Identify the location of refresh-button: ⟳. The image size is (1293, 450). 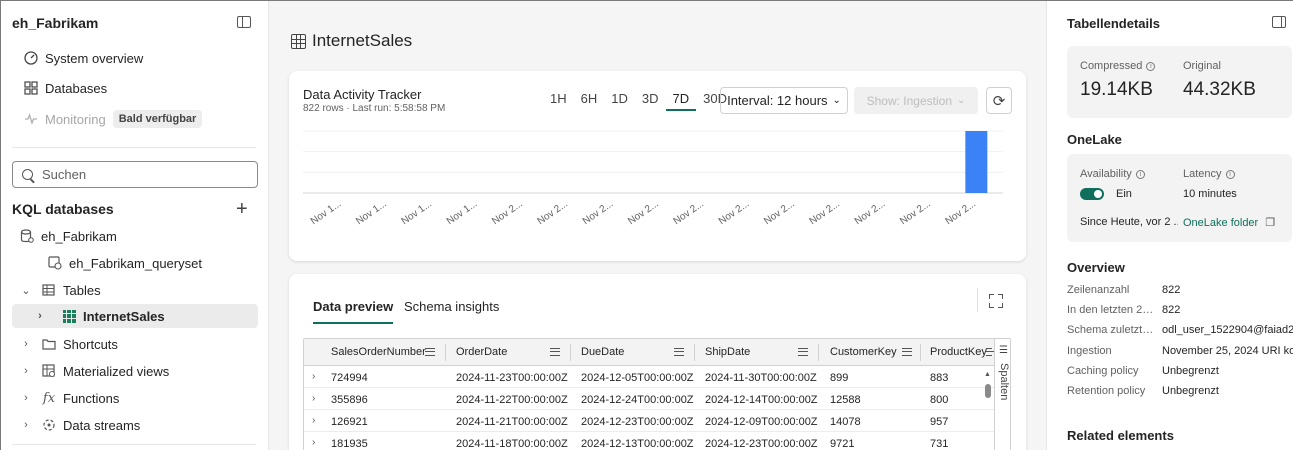
(999, 100).